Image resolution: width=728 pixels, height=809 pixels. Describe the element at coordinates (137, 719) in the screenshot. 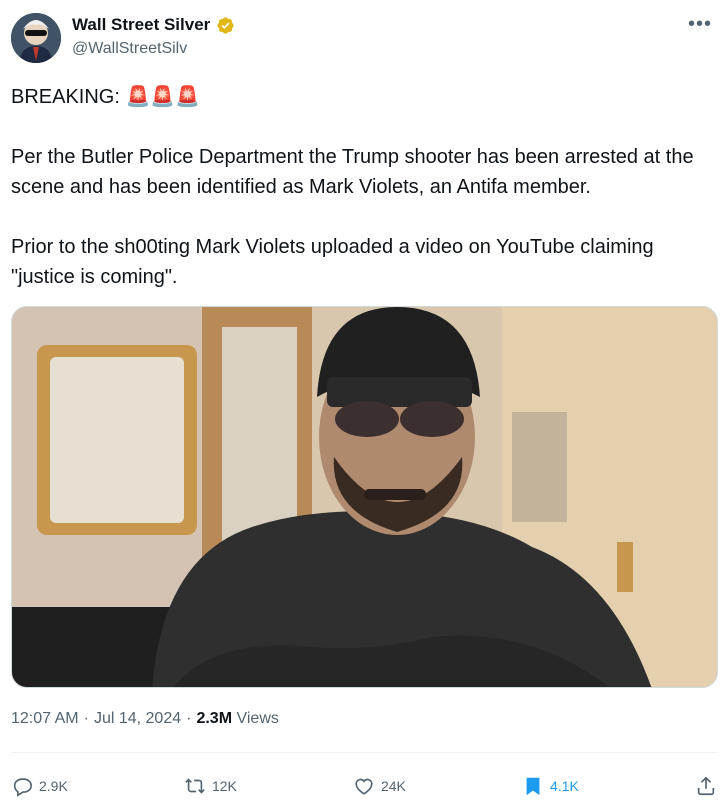

I see `tweet-date: Jul 14, 2024` at that location.